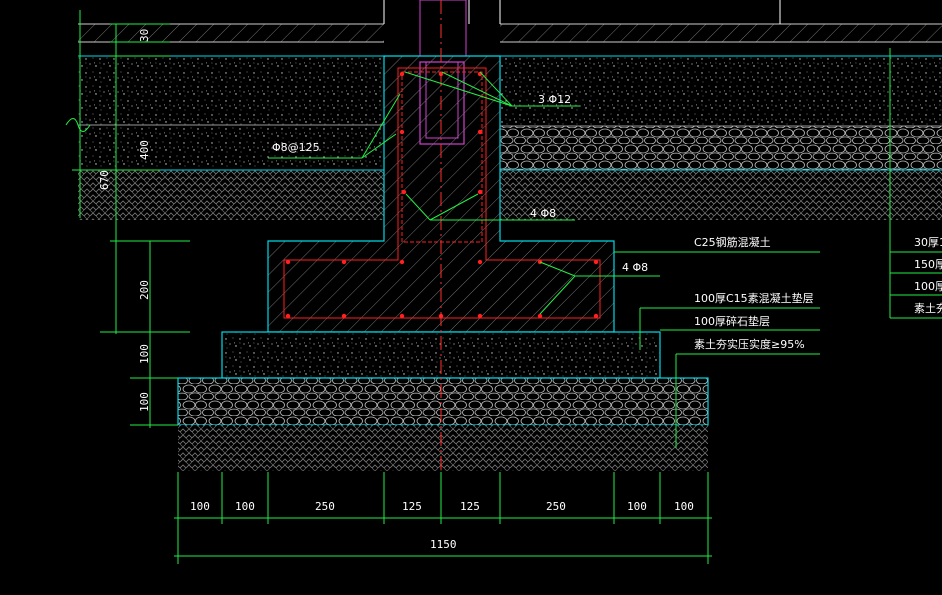 The width and height of the screenshot is (942, 595). What do you see at coordinates (470, 506) in the screenshot?
I see `dim-seg-5: 125` at bounding box center [470, 506].